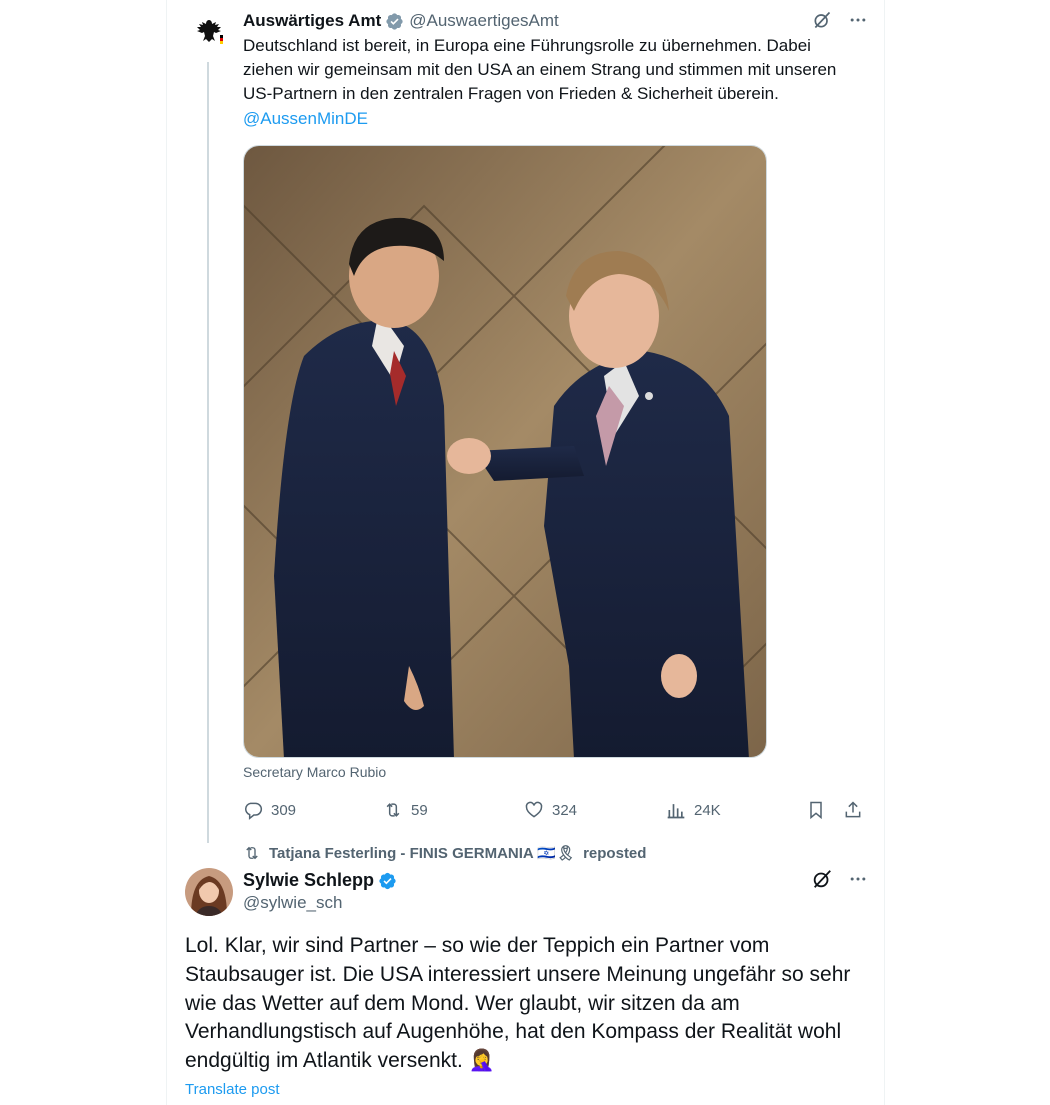 The image size is (1050, 1105). What do you see at coordinates (405, 810) in the screenshot?
I see `repost-button: 59` at bounding box center [405, 810].